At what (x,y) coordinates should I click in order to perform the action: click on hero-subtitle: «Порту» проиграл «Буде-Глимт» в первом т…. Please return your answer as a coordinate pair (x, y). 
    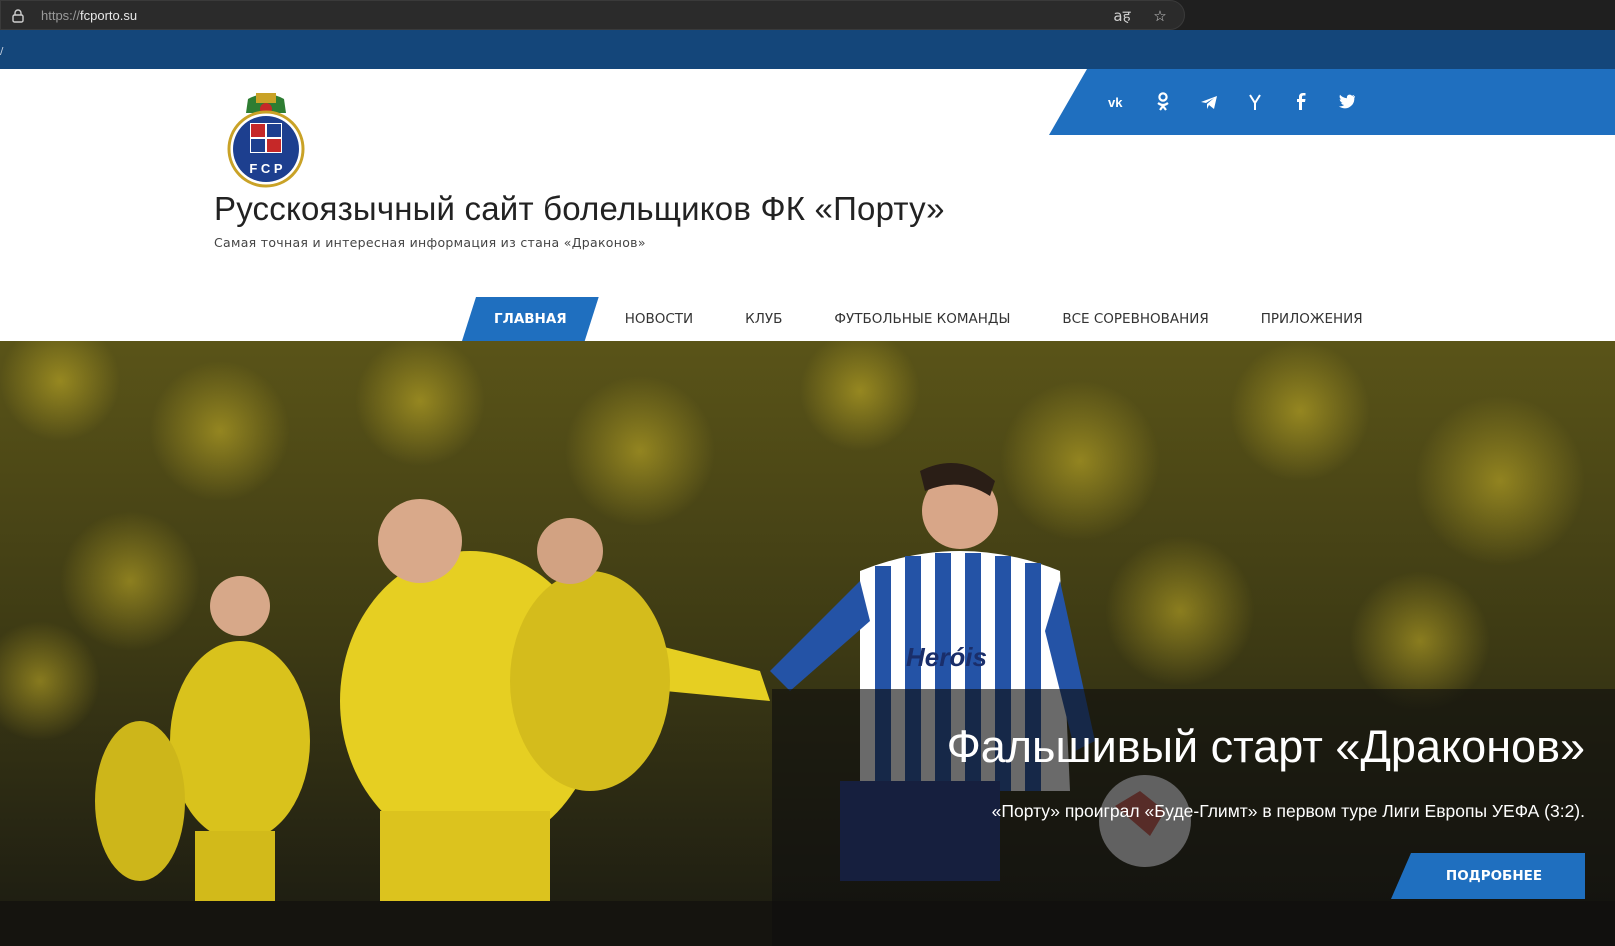
    Looking at the image, I should click on (1288, 811).